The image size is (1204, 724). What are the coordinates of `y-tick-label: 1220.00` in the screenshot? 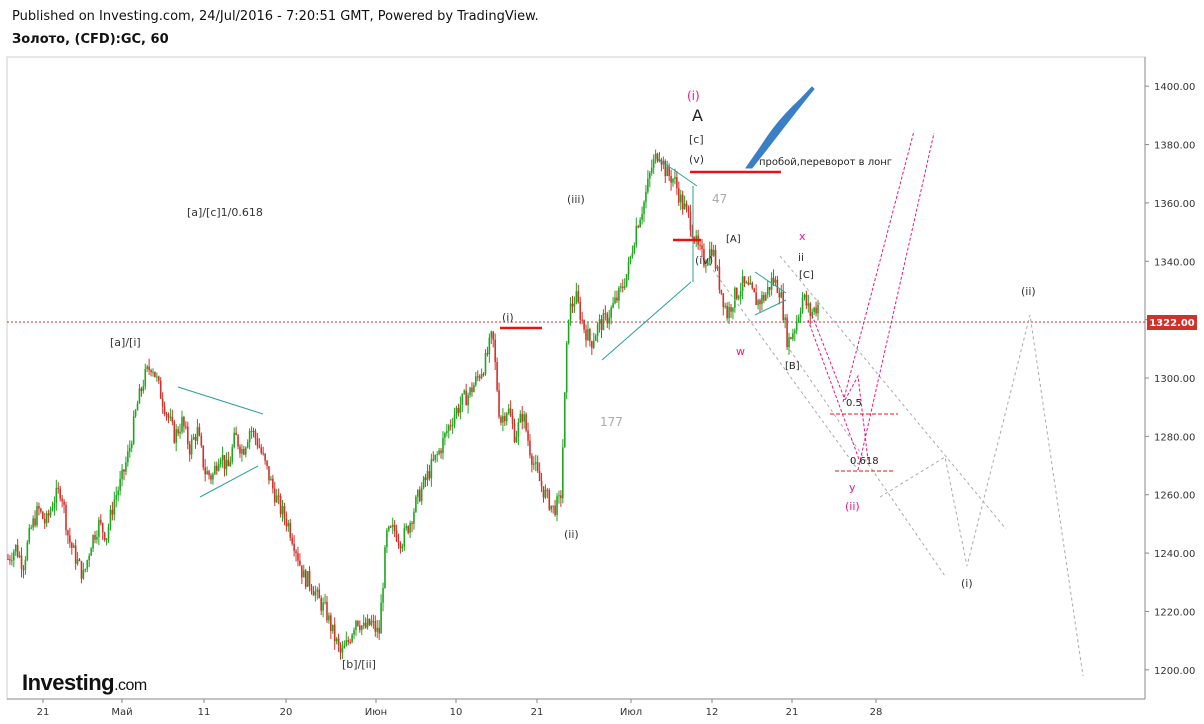 It's located at (1174, 612).